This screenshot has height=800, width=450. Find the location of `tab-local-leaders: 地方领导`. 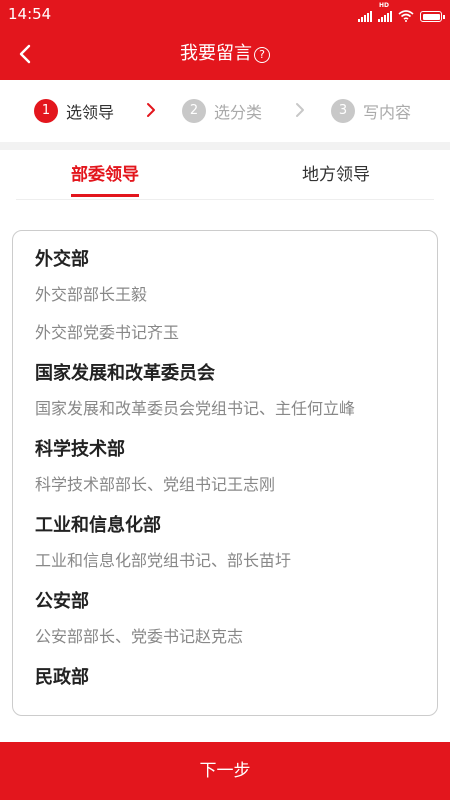

tab-local-leaders: 地方领导 is located at coordinates (336, 175).